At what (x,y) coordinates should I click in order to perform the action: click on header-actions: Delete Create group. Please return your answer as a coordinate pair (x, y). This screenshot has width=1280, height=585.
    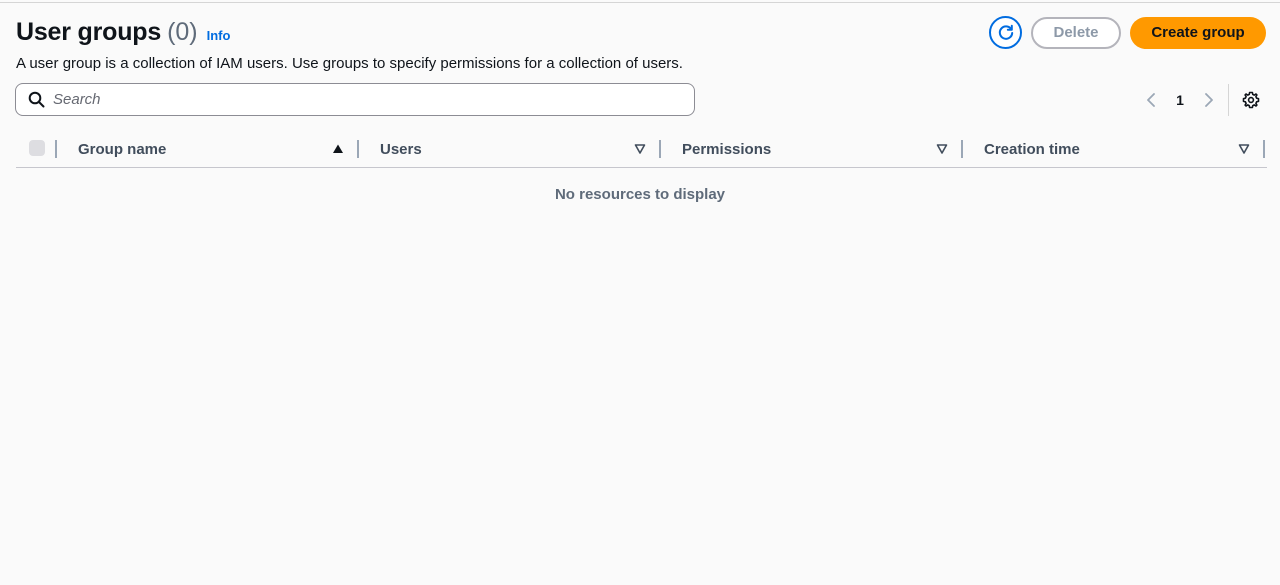
    Looking at the image, I should click on (1127, 32).